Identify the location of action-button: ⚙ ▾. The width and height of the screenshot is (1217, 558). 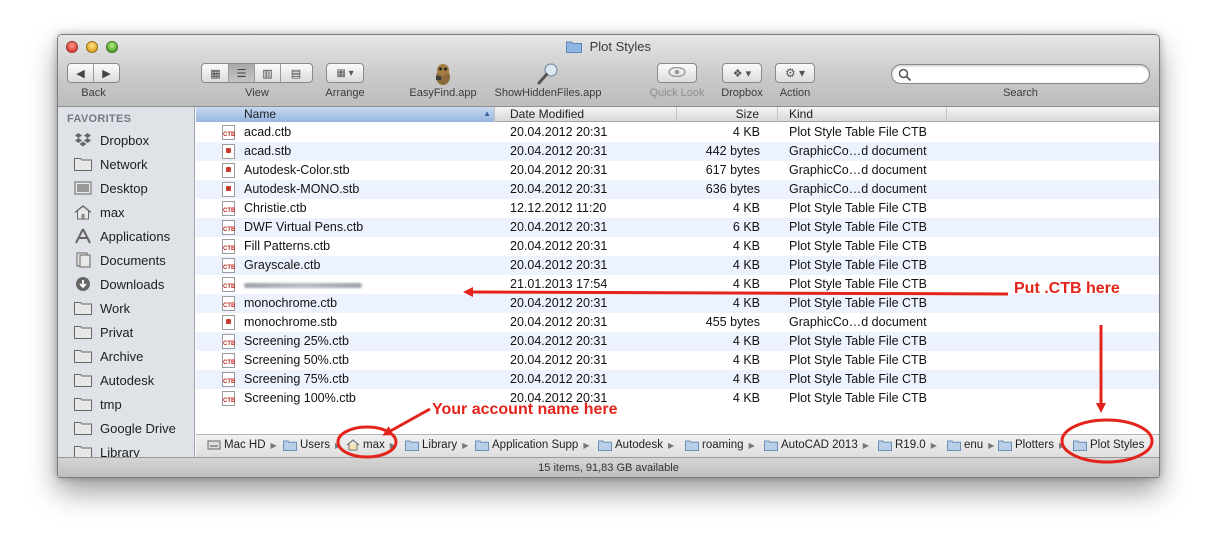
(795, 73).